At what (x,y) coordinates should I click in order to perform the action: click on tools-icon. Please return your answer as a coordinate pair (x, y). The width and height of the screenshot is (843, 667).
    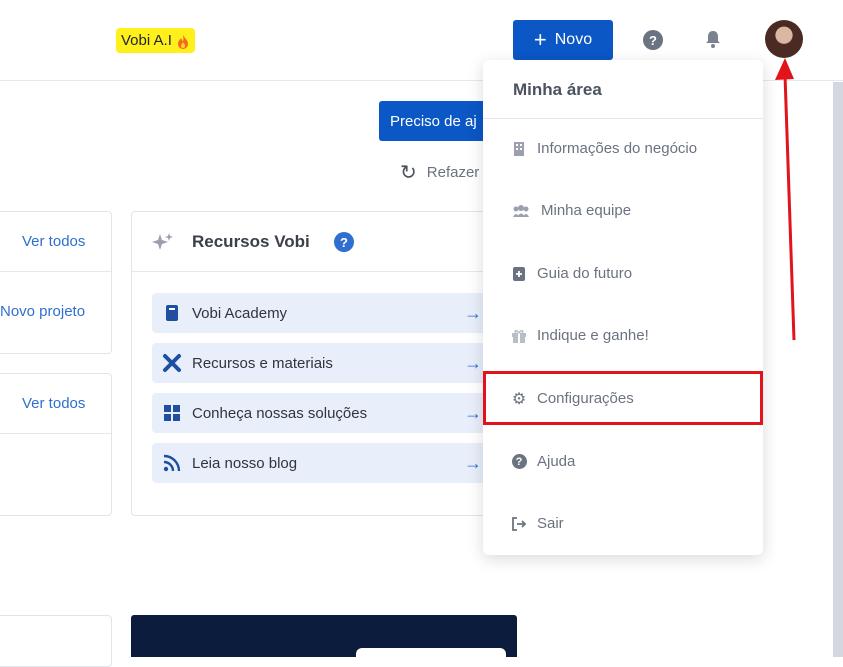
    Looking at the image, I should click on (172, 363).